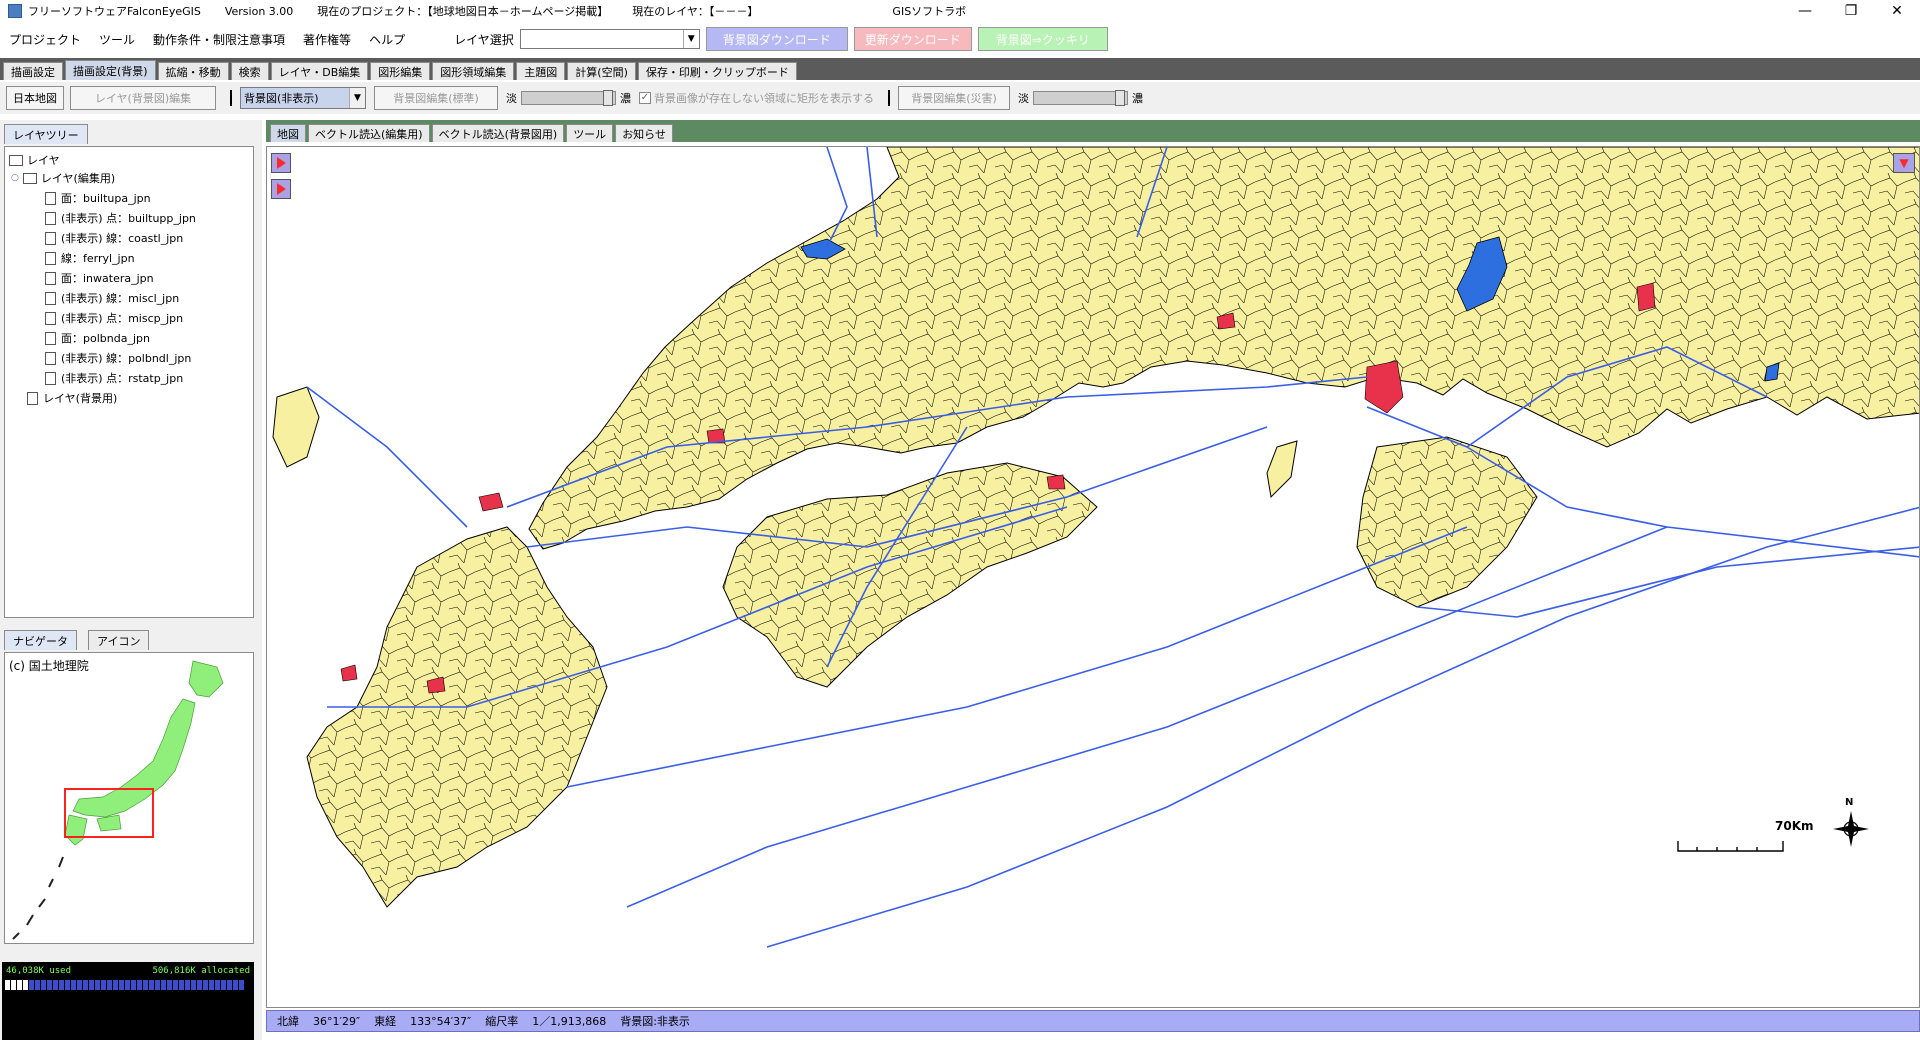 This screenshot has width=1920, height=1040. What do you see at coordinates (80, 398) in the screenshot?
I see `tree-bg-group-label: レイヤ(背景用)` at bounding box center [80, 398].